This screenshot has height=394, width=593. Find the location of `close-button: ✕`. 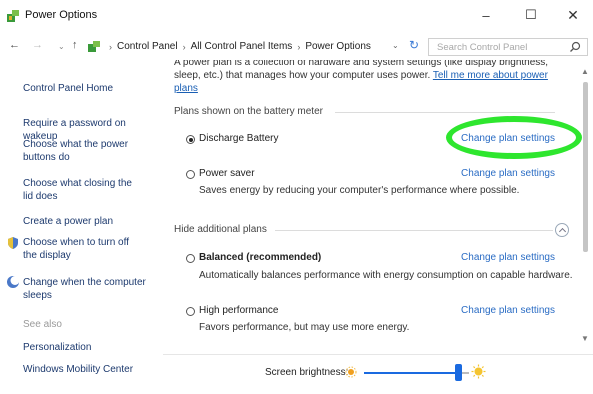

close-button: ✕ is located at coordinates (573, 15).